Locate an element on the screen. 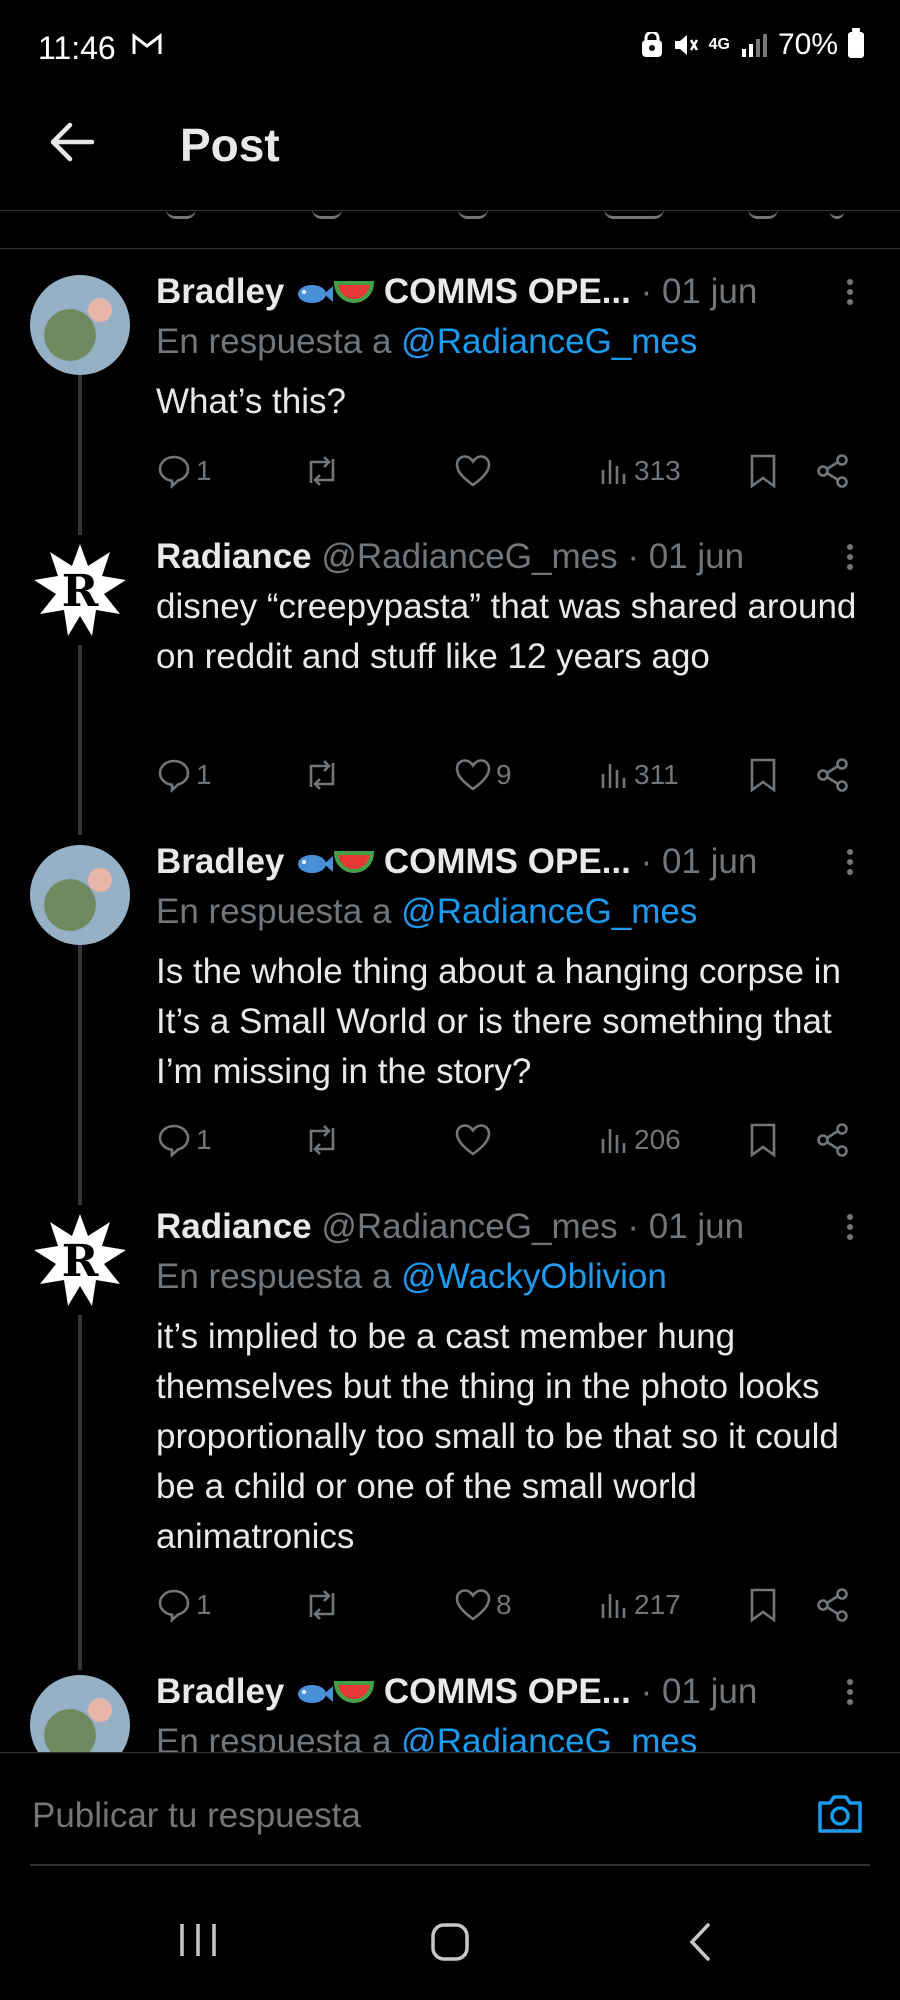 The image size is (900, 2000). mention-link: @WackyOblivion is located at coordinates (534, 1276).